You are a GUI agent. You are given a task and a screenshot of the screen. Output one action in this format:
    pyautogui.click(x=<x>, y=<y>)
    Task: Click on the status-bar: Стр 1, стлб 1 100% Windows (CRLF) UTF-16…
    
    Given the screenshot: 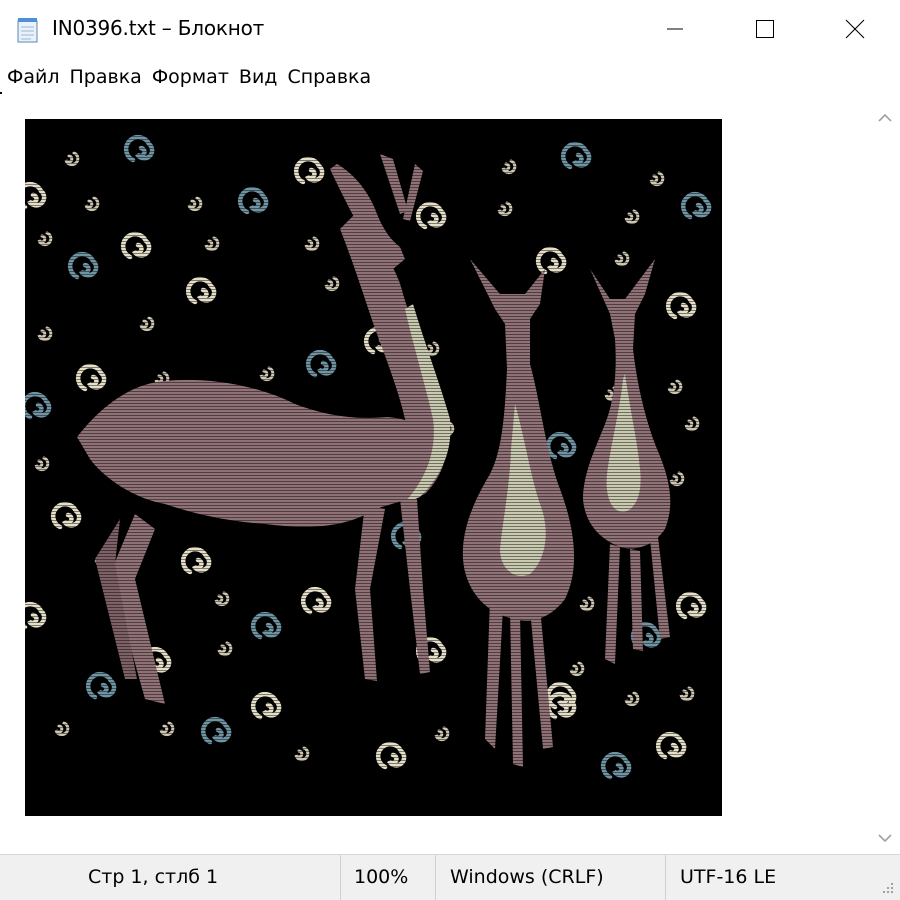 What is the action you would take?
    pyautogui.click(x=450, y=877)
    